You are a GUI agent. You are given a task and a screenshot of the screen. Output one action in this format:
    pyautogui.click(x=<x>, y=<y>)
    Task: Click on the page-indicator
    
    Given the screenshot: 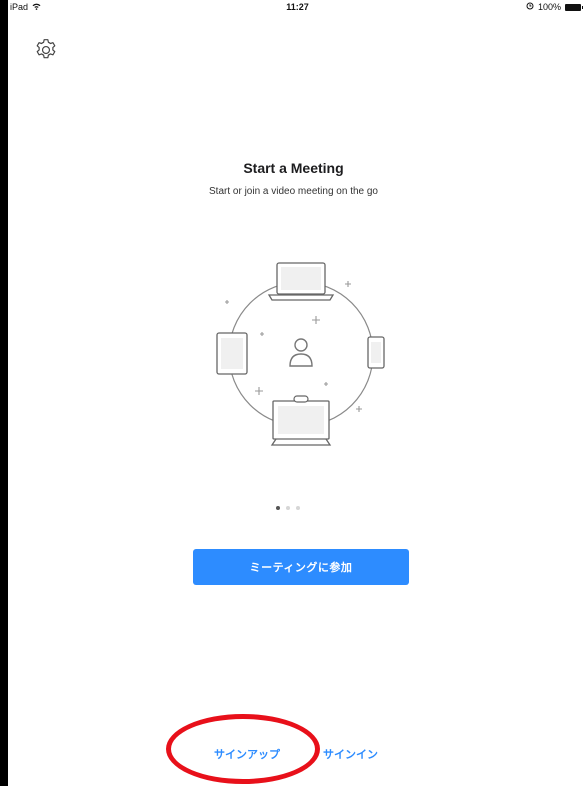 What is the action you would take?
    pyautogui.click(x=288, y=508)
    